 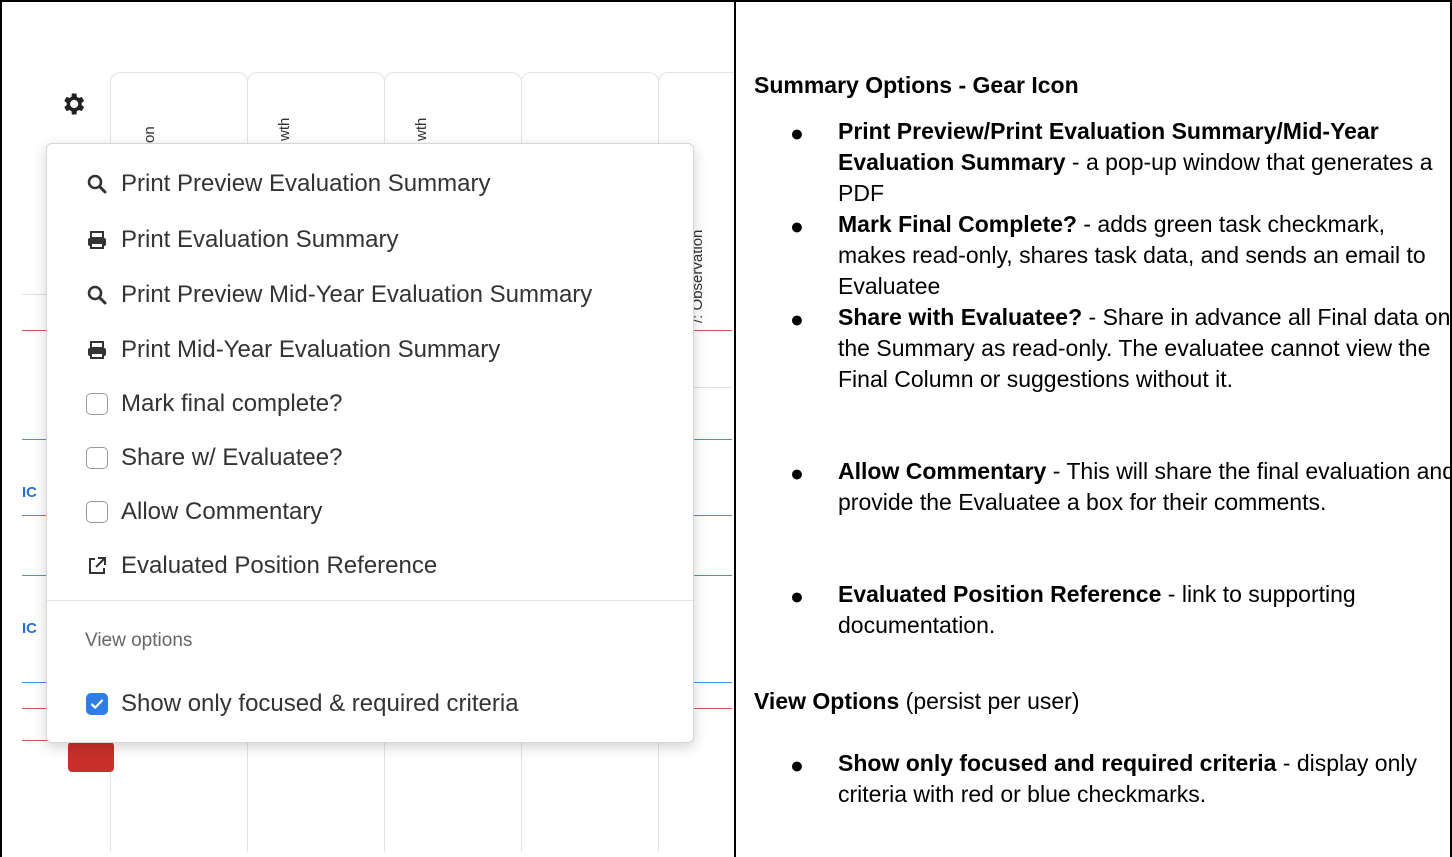 I want to click on menu-item-show-focused-required: Show only focused & required criteria, so click(x=302, y=704).